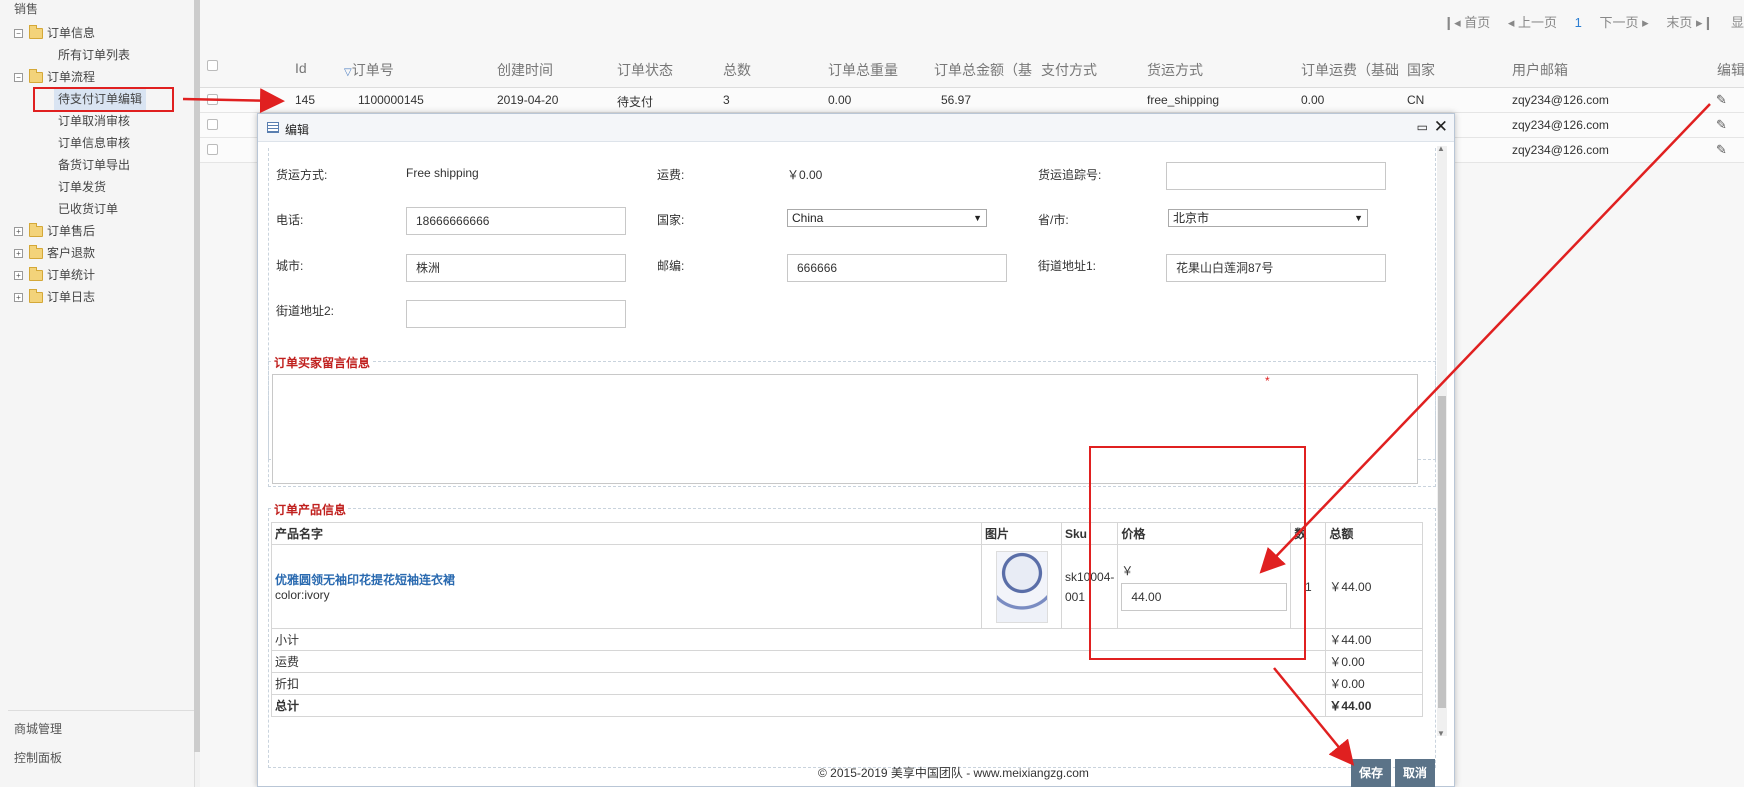 This screenshot has width=1744, height=787. What do you see at coordinates (1441, 148) in the screenshot?
I see `scroll-up-icon: ▲` at bounding box center [1441, 148].